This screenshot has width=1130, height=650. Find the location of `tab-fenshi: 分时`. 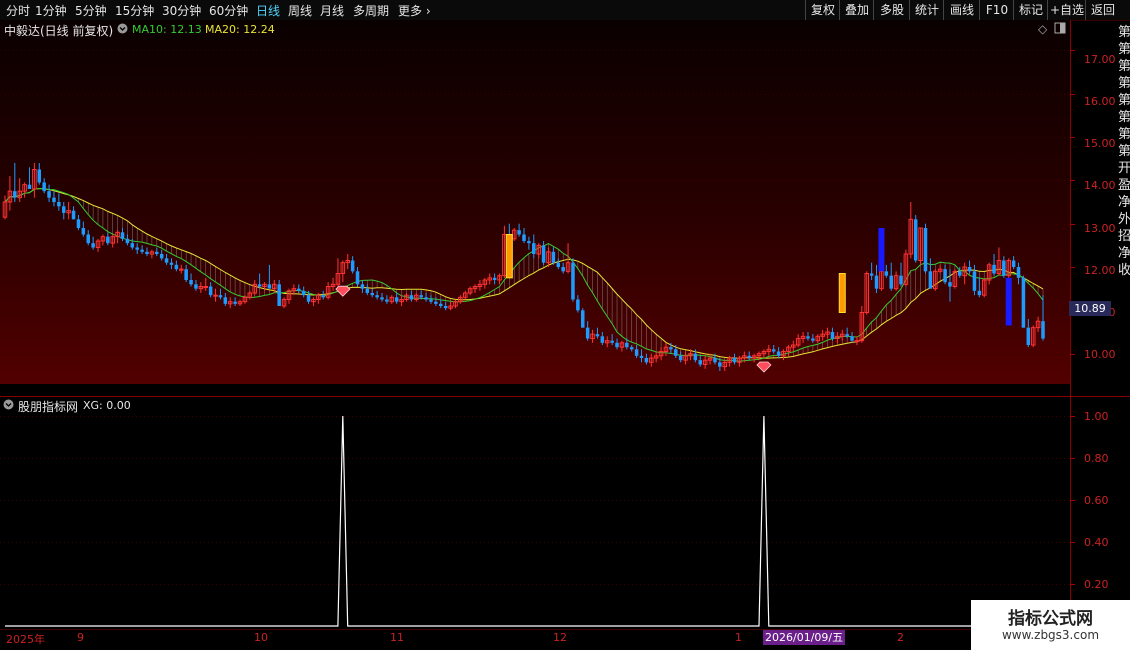

tab-fenshi: 分时 is located at coordinates (18, 10).